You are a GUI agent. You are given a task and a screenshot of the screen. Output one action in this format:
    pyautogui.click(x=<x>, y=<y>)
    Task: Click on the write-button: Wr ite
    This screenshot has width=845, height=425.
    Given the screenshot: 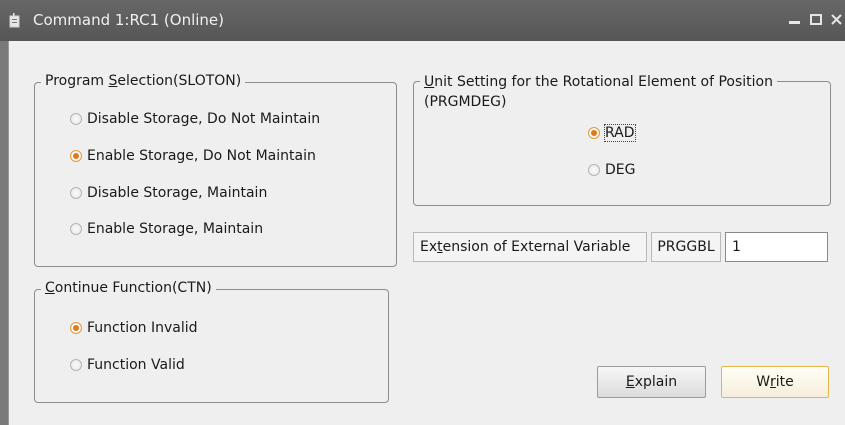 What is the action you would take?
    pyautogui.click(x=775, y=382)
    